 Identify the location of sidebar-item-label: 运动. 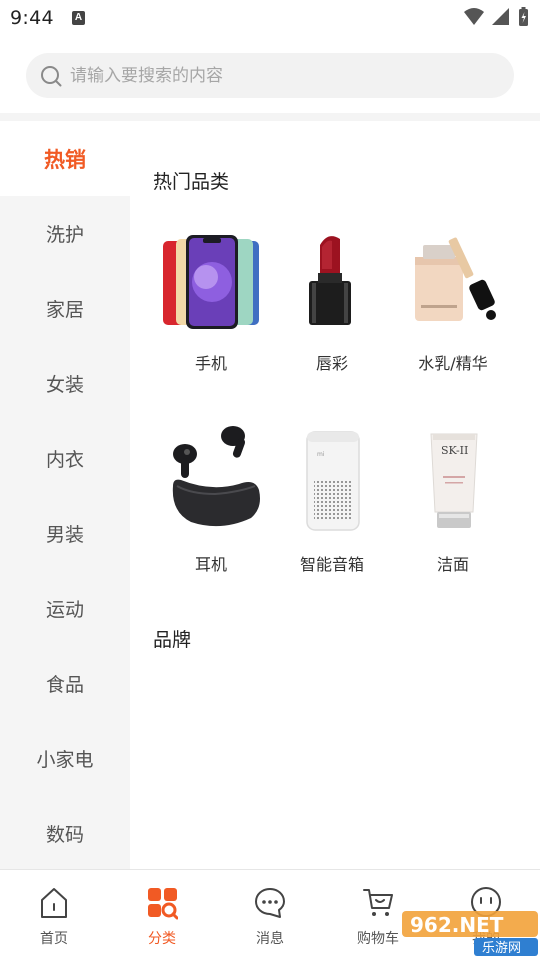
(64, 610).